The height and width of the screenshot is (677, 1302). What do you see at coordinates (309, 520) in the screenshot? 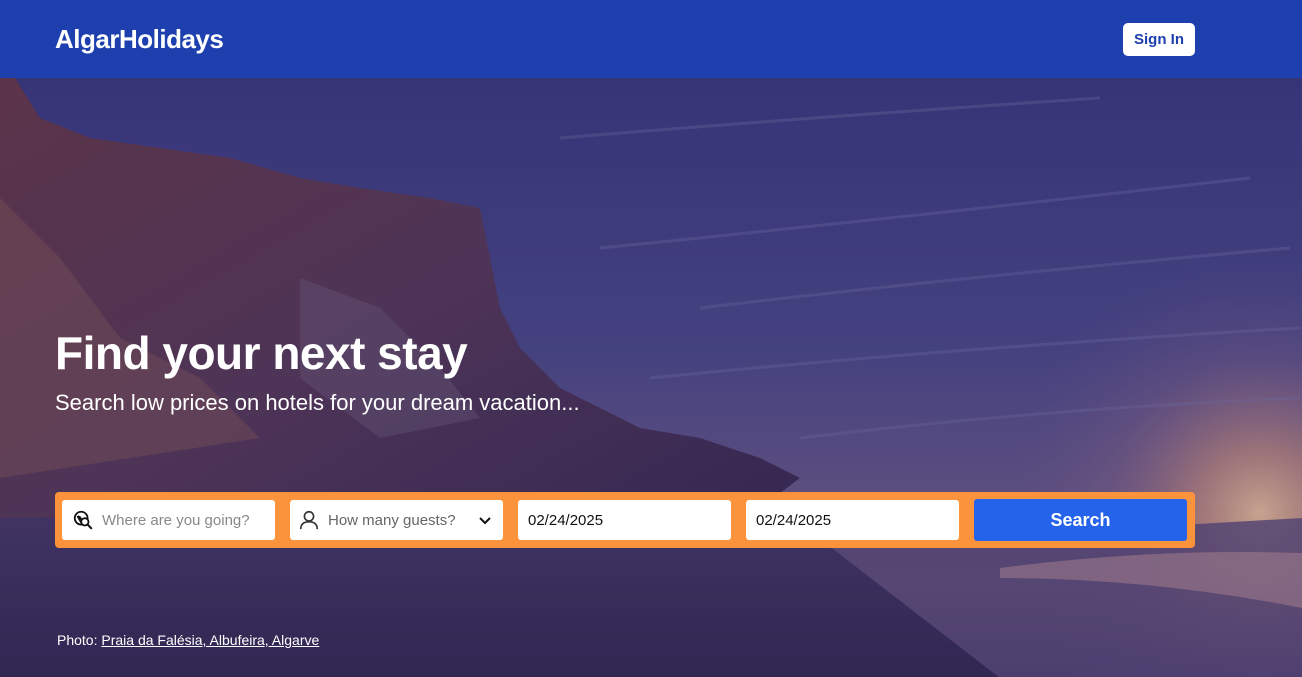
I see `person-icon` at bounding box center [309, 520].